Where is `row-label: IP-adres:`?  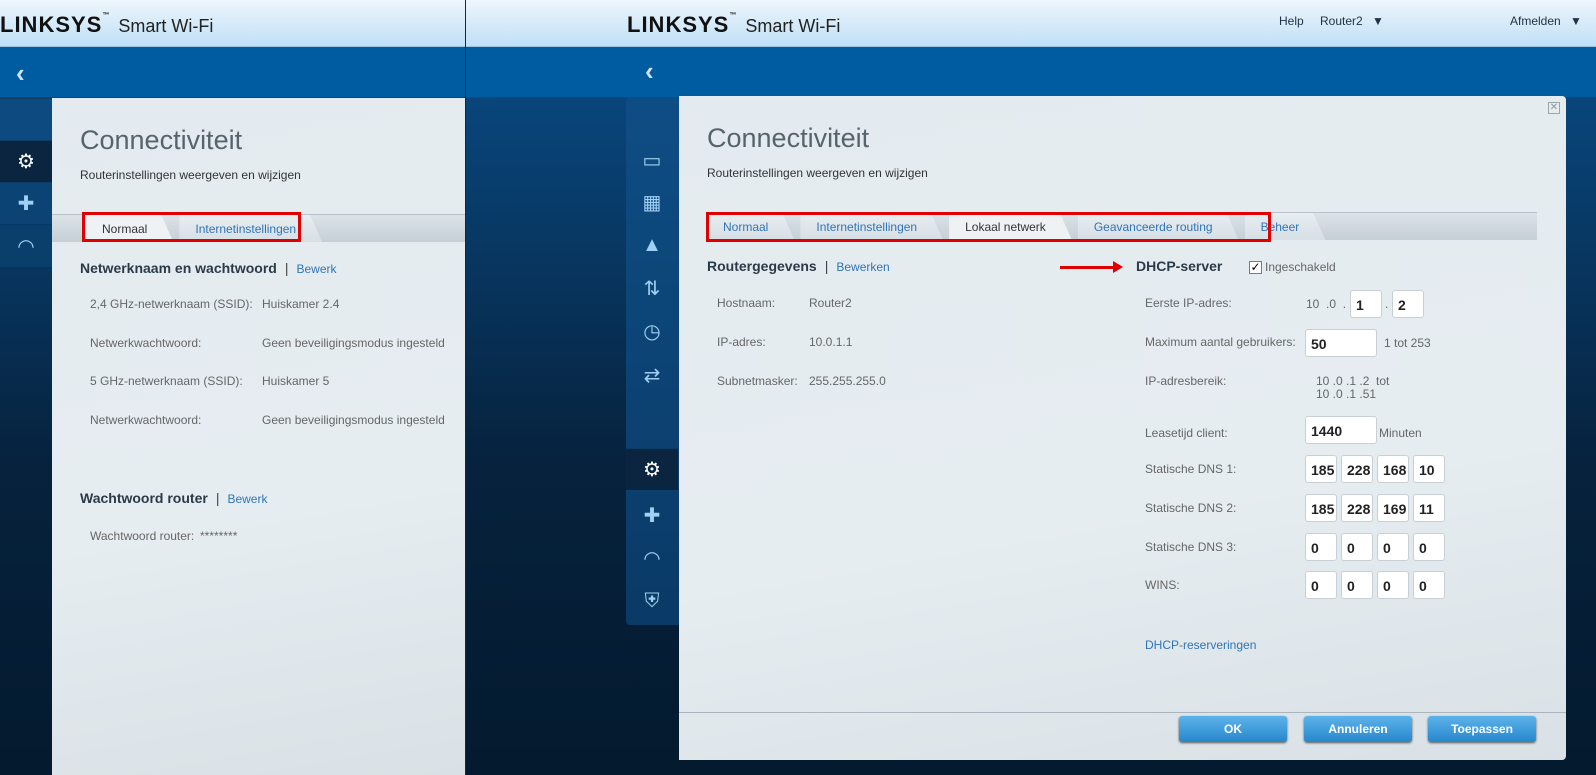 row-label: IP-adres: is located at coordinates (741, 342).